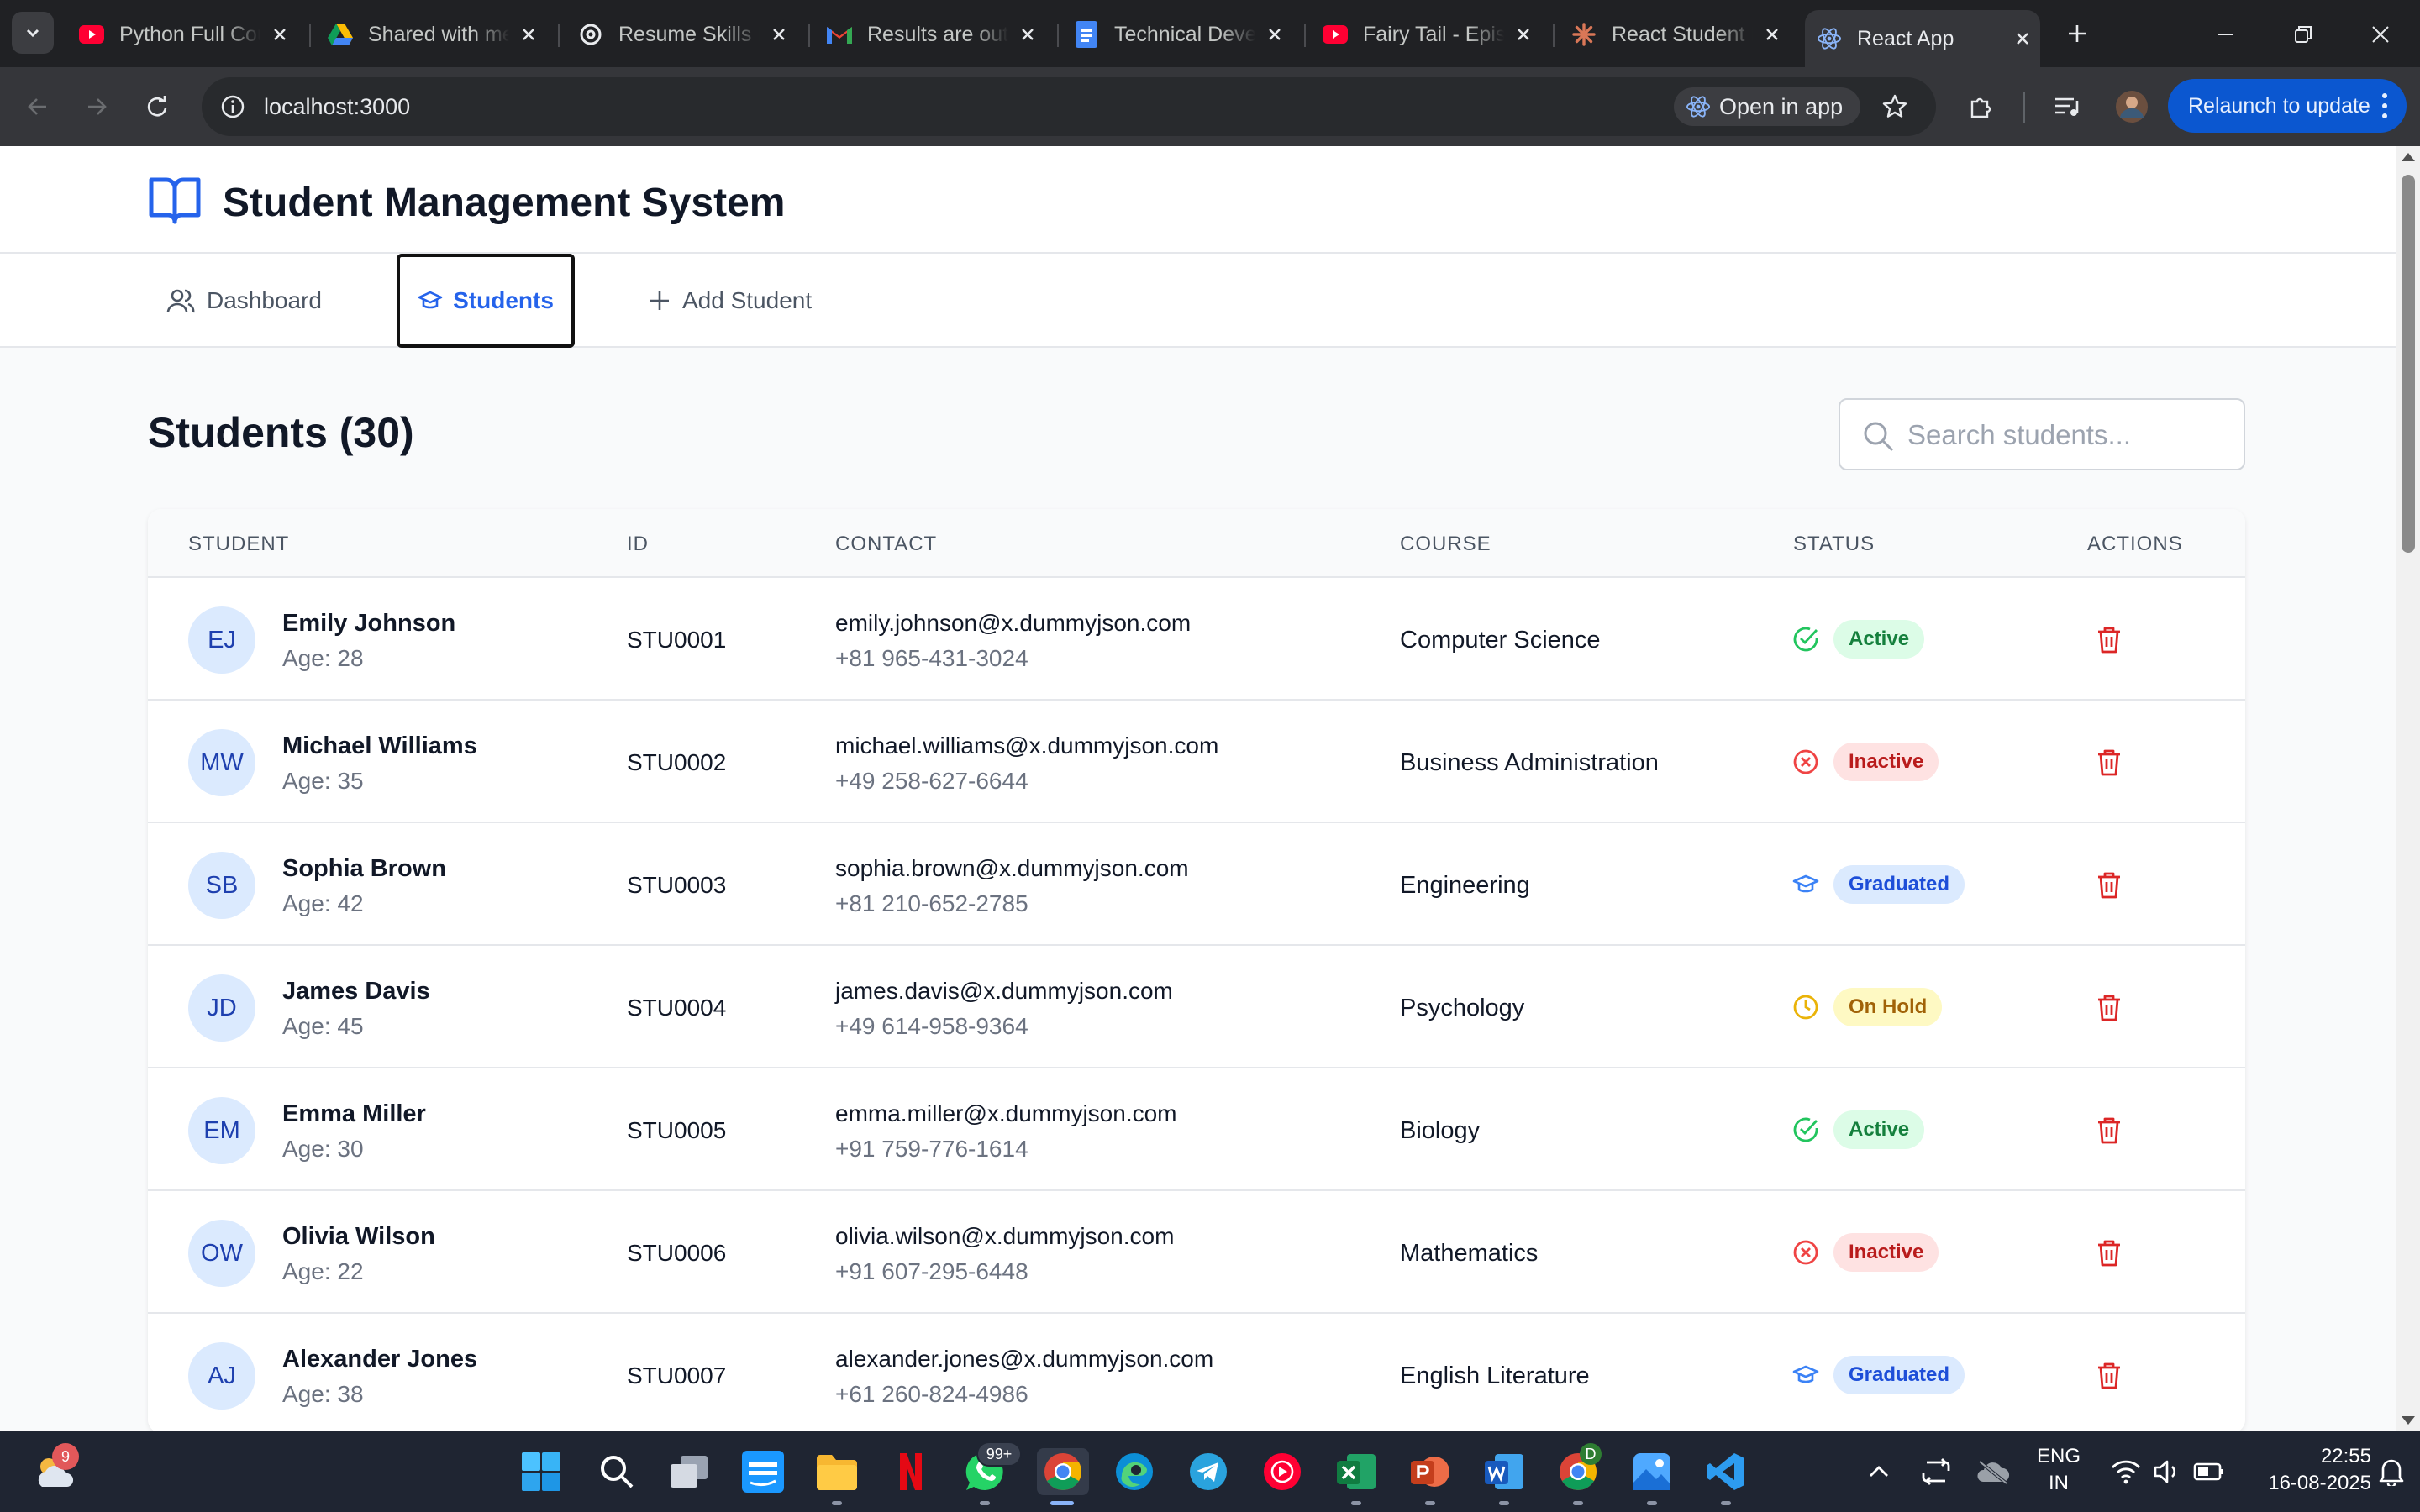  What do you see at coordinates (1134, 1471) in the screenshot?
I see `edge-app` at bounding box center [1134, 1471].